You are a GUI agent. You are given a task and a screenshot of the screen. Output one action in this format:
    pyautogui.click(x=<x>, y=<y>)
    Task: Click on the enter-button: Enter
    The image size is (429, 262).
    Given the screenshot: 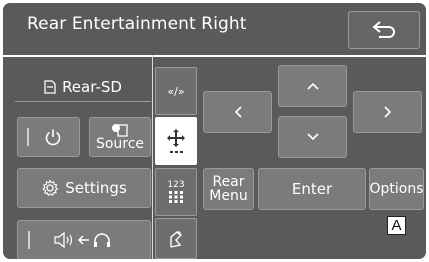 What is the action you would take?
    pyautogui.click(x=312, y=189)
    